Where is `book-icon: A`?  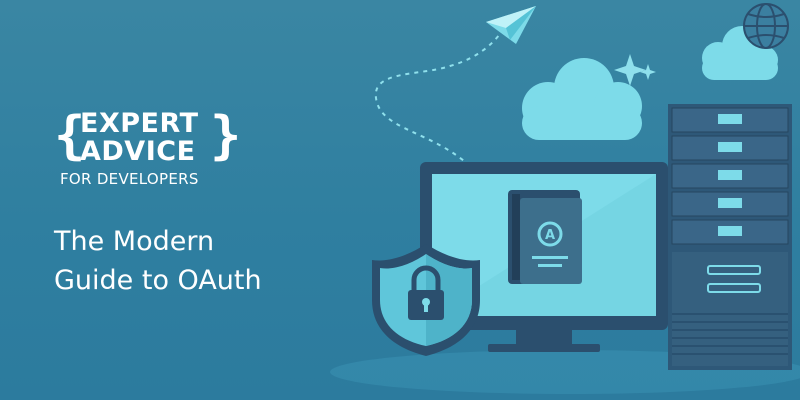
book-icon: A is located at coordinates (545, 237).